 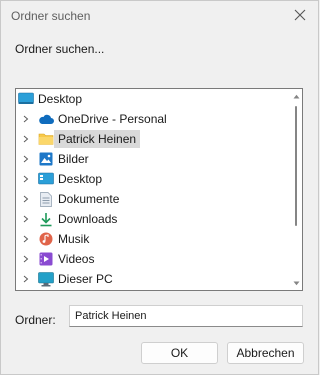 What do you see at coordinates (89, 199) in the screenshot?
I see `tree-item-label: Dokumente` at bounding box center [89, 199].